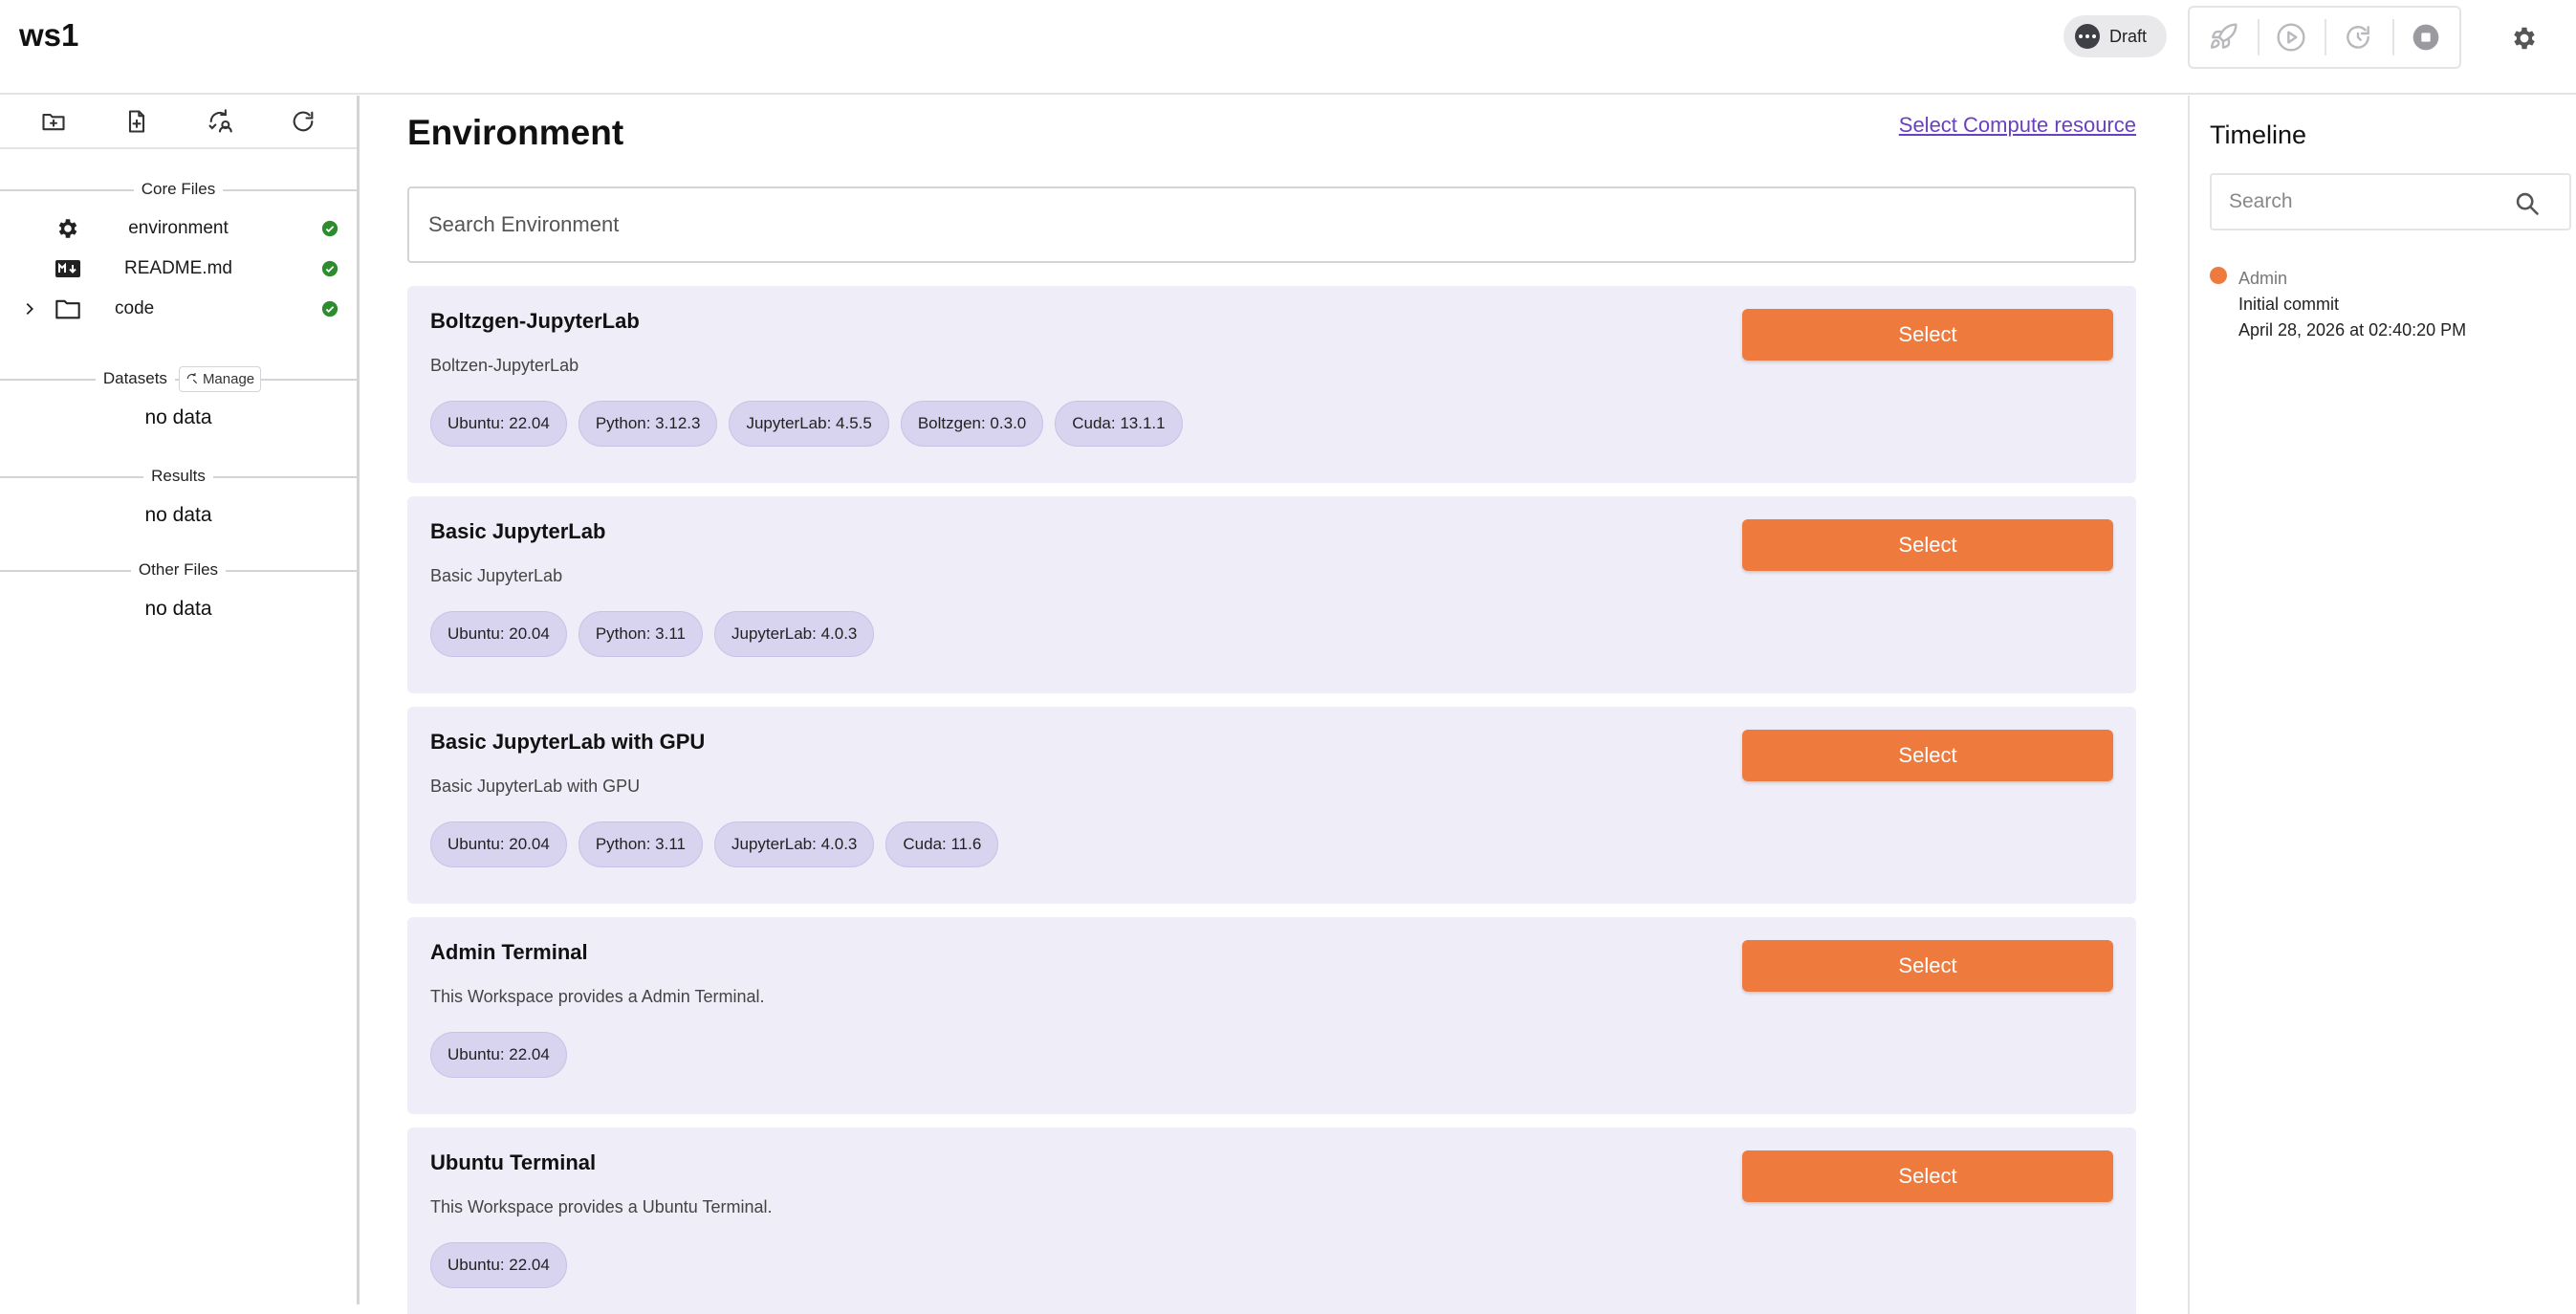 This screenshot has width=2576, height=1314. Describe the element at coordinates (1271, 224) in the screenshot. I see `search-environment-input` at that location.